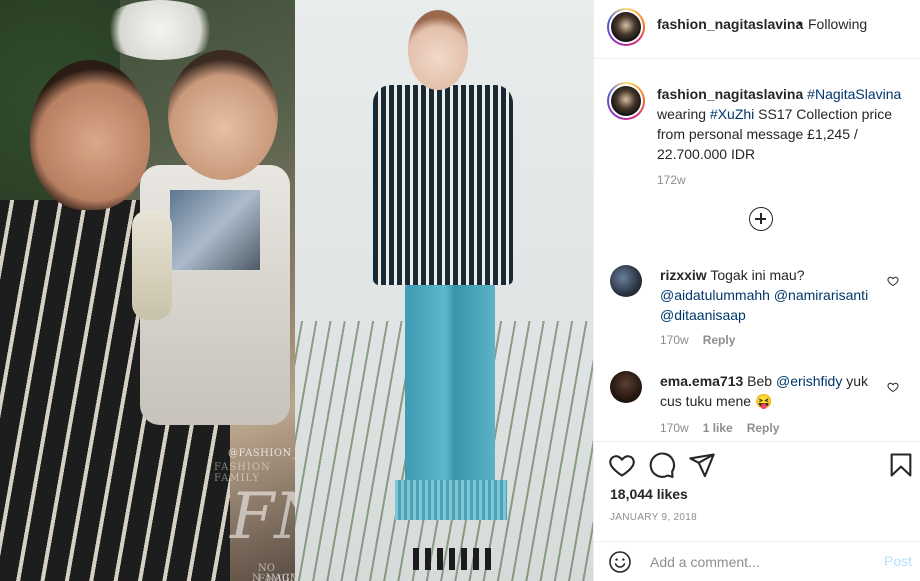 Image resolution: width=920 pixels, height=581 pixels. I want to click on hashtag-link: #NagitaSlavina, so click(854, 94).